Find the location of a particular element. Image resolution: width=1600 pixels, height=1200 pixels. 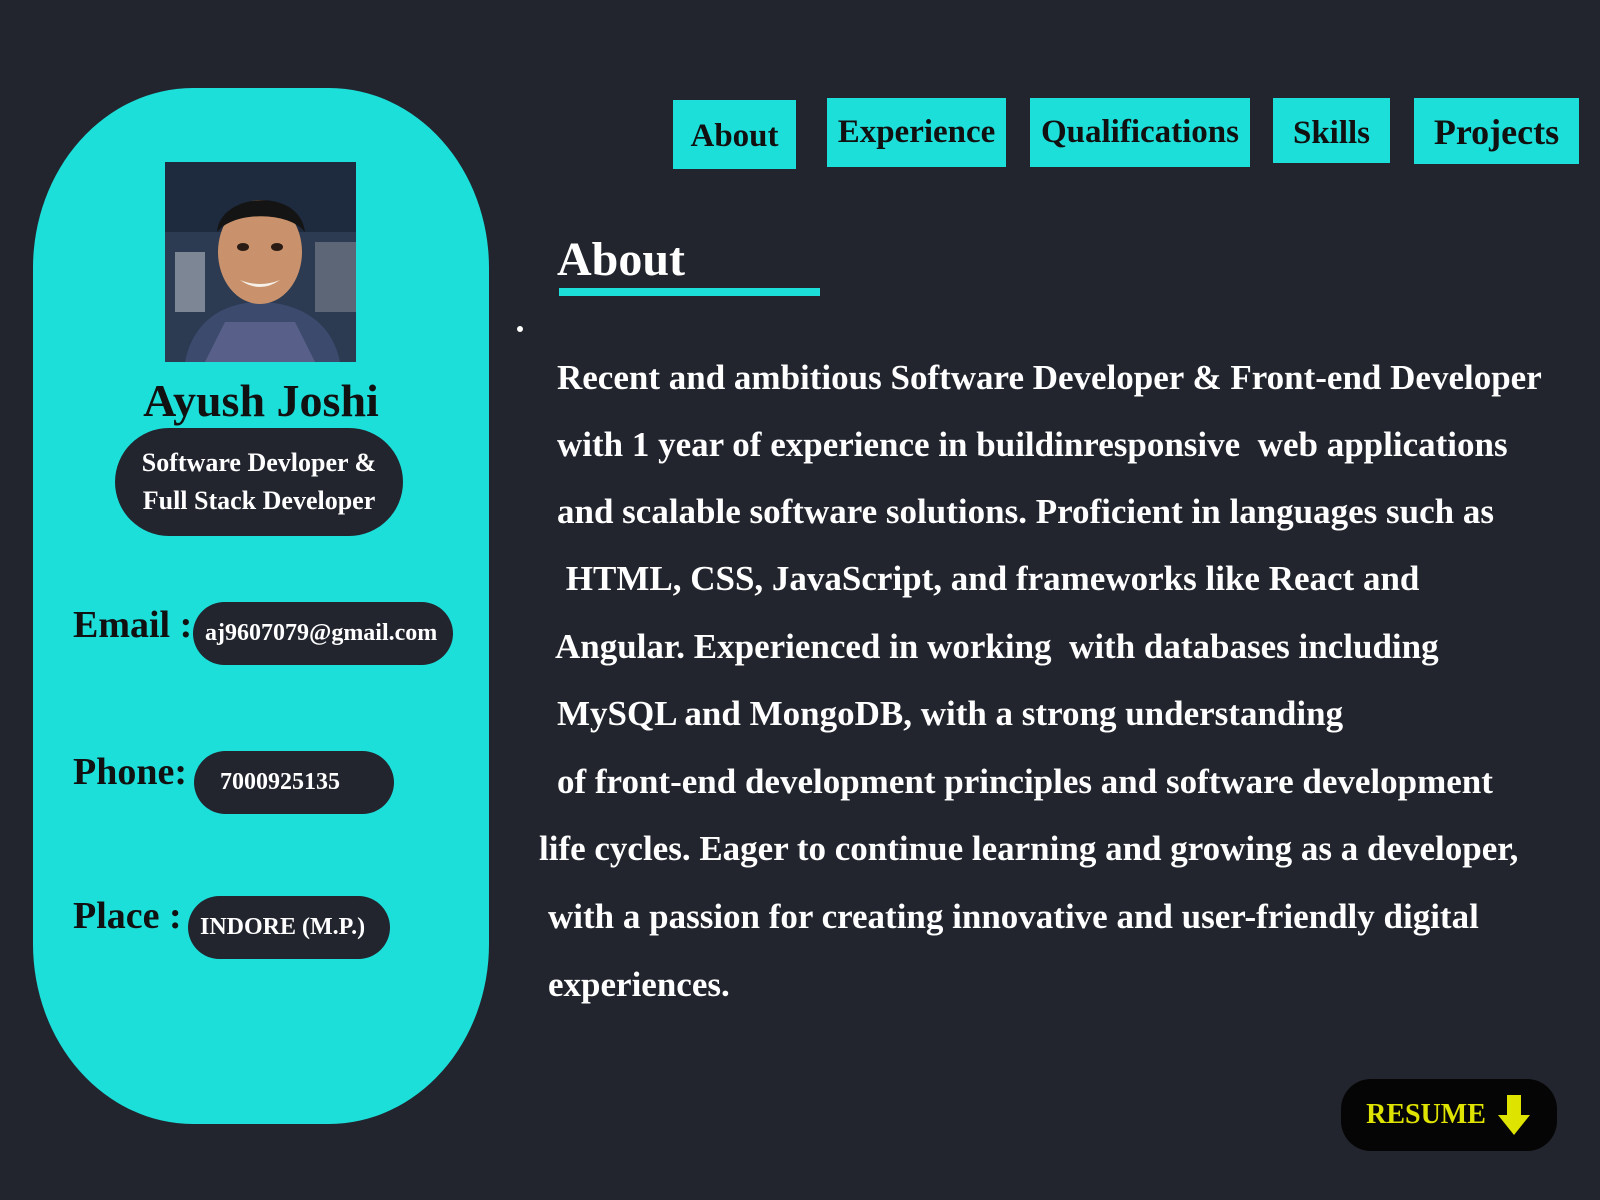

arrow-down-icon is located at coordinates (1513, 1115).